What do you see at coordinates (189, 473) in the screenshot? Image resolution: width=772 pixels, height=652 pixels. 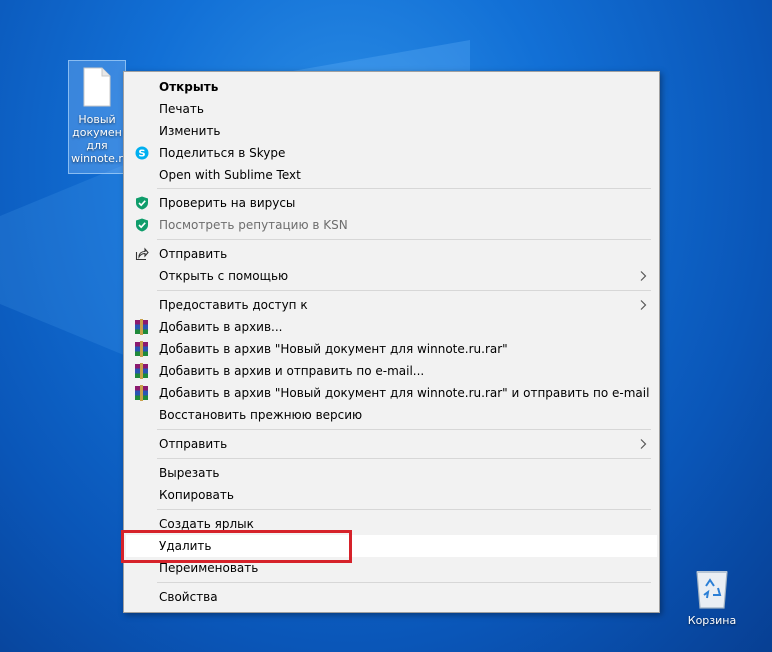 I see `menu-item-label: Вырезать` at bounding box center [189, 473].